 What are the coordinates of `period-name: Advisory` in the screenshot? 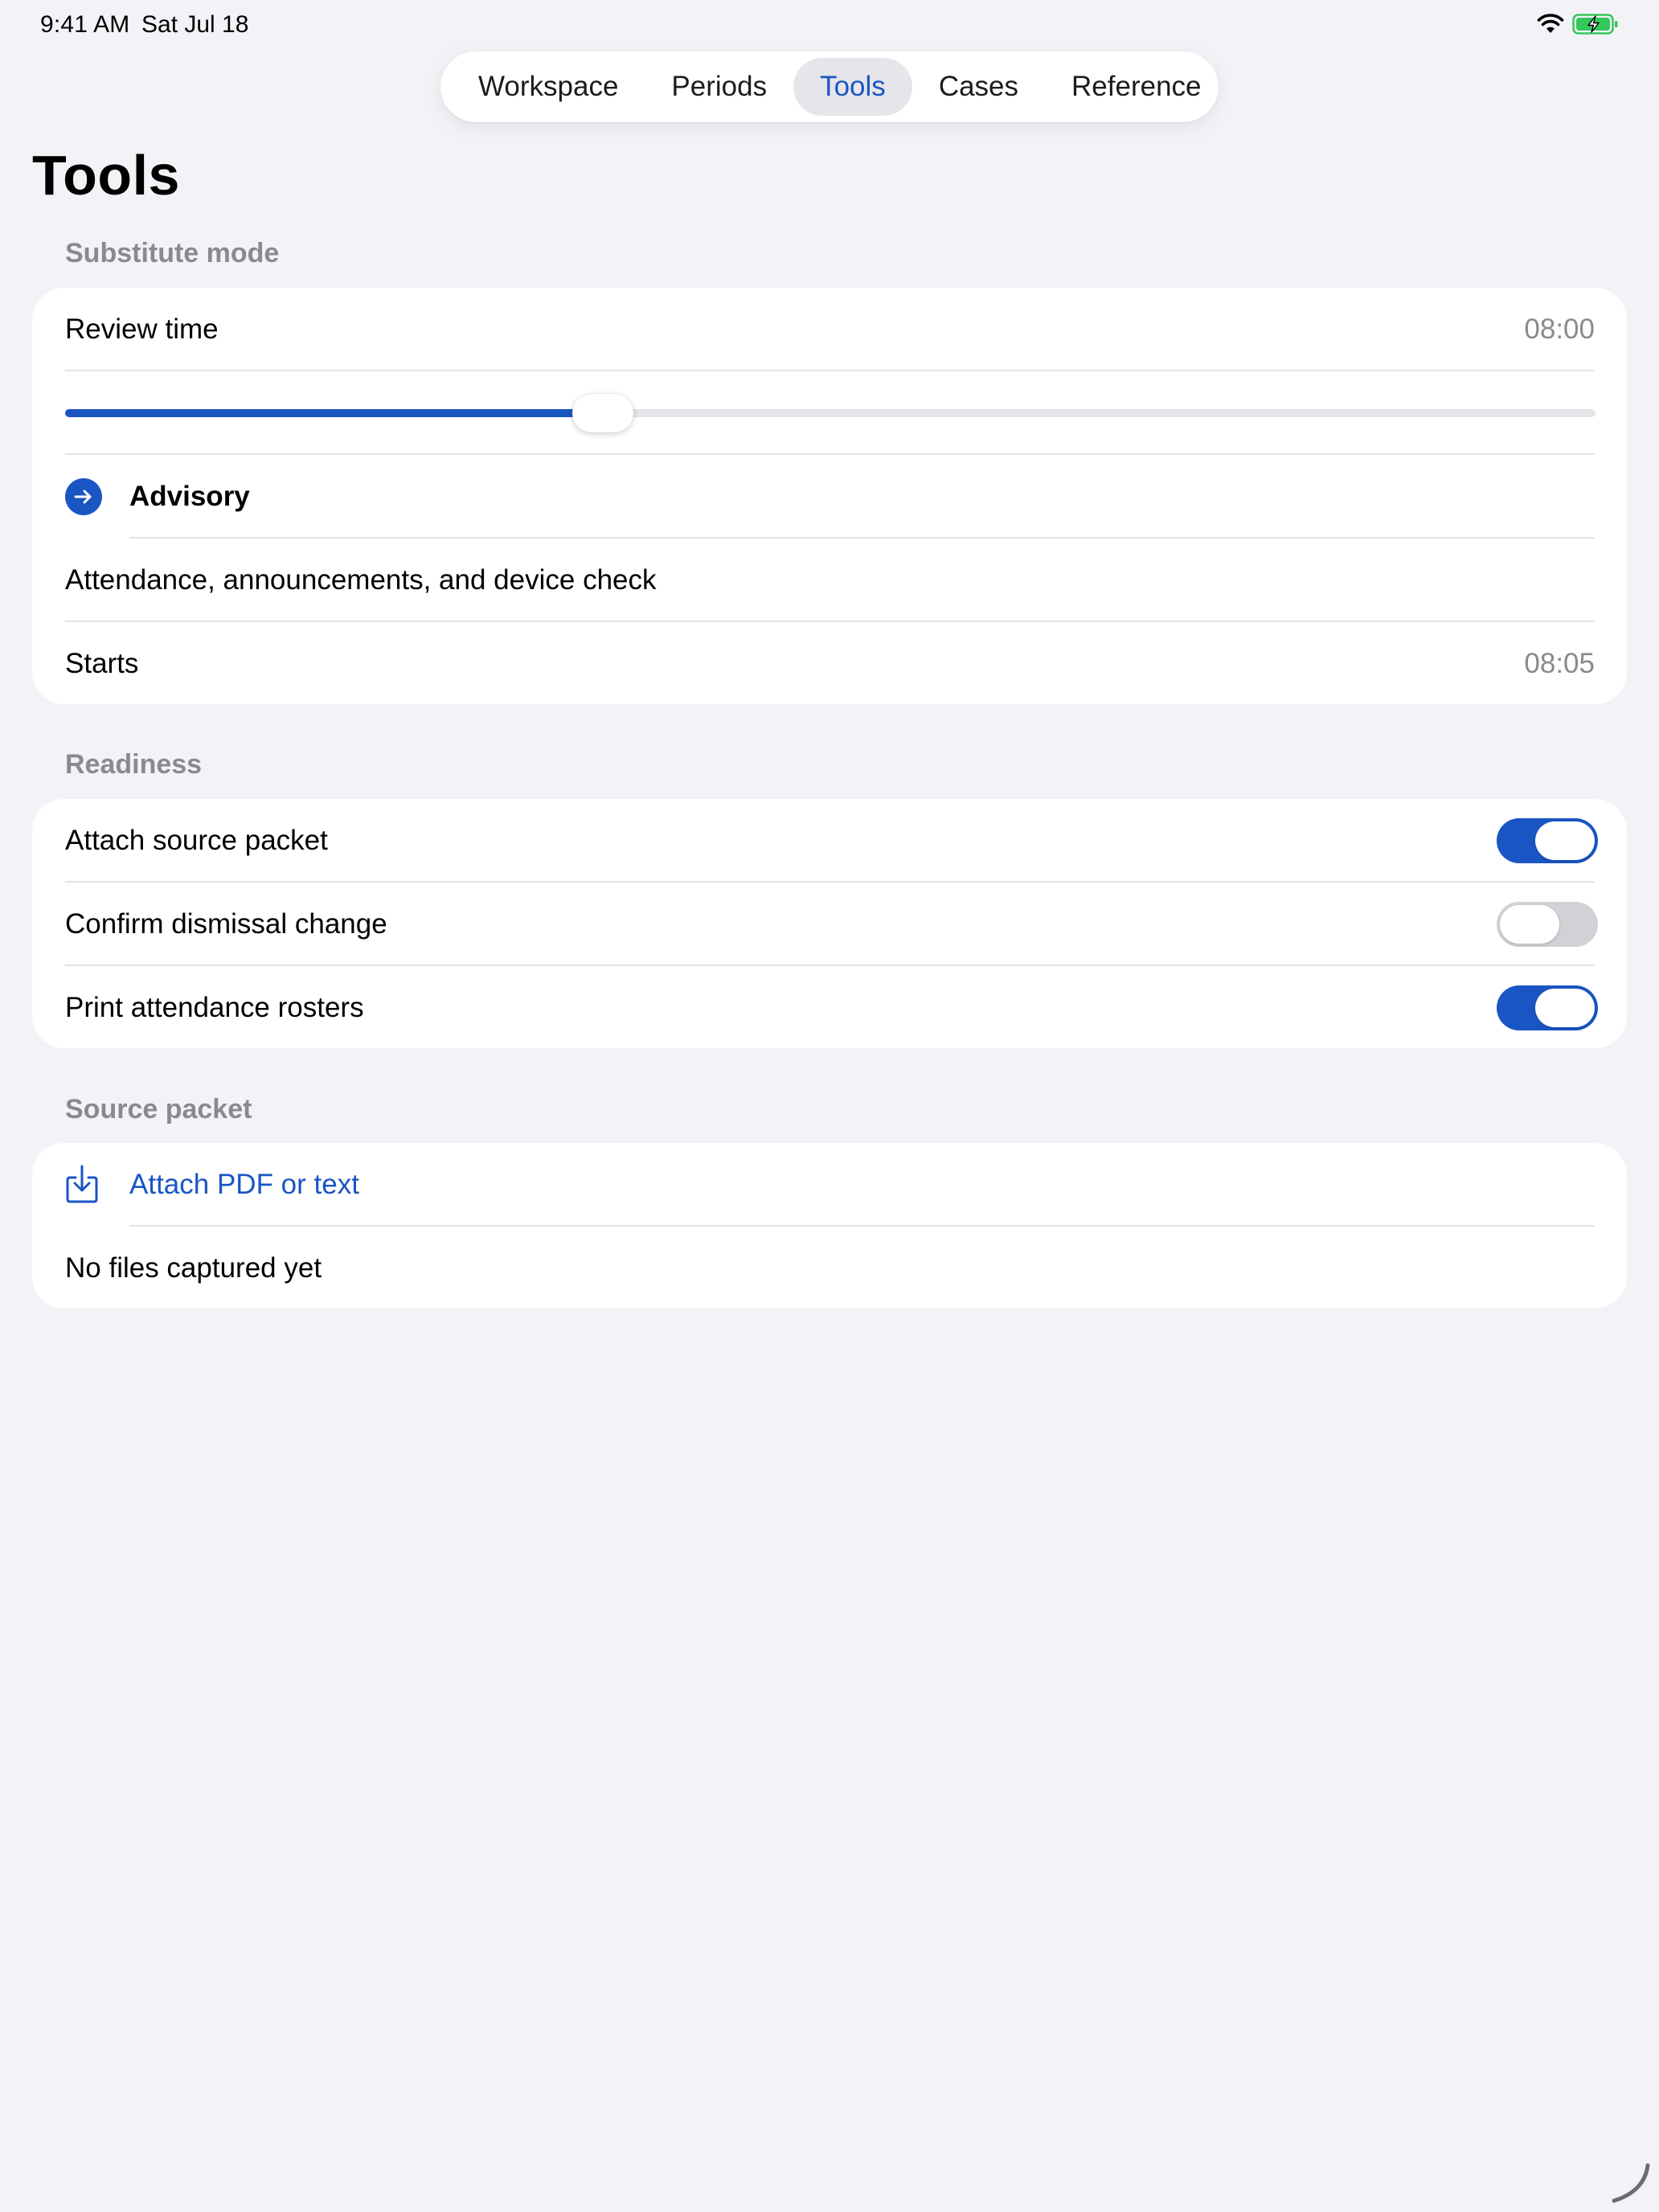 It's located at (189, 496).